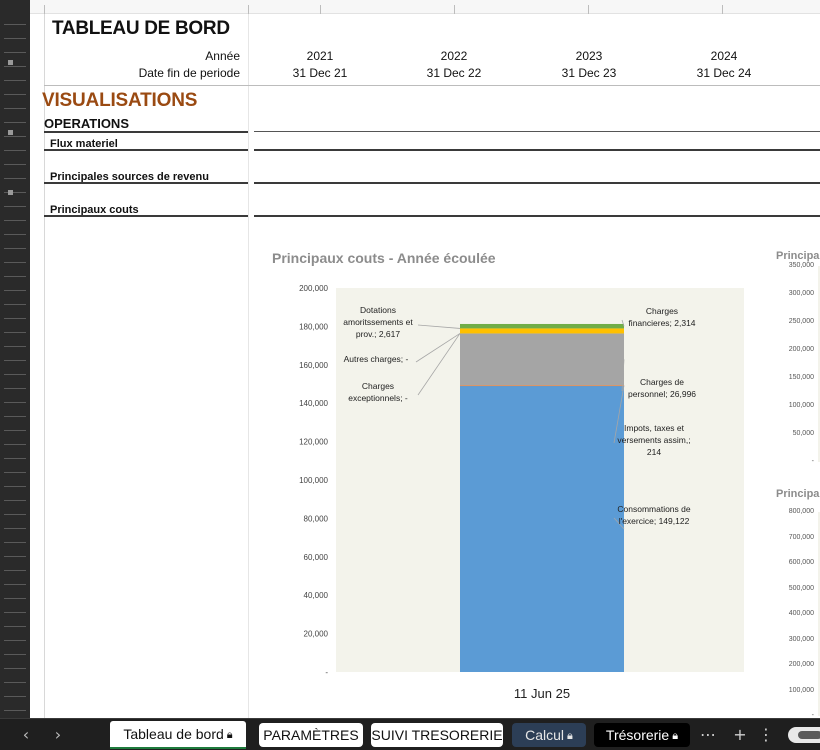 Image resolution: width=820 pixels, height=750 pixels. What do you see at coordinates (801, 613) in the screenshot?
I see `side-y-tick-label: 400,000` at bounding box center [801, 613].